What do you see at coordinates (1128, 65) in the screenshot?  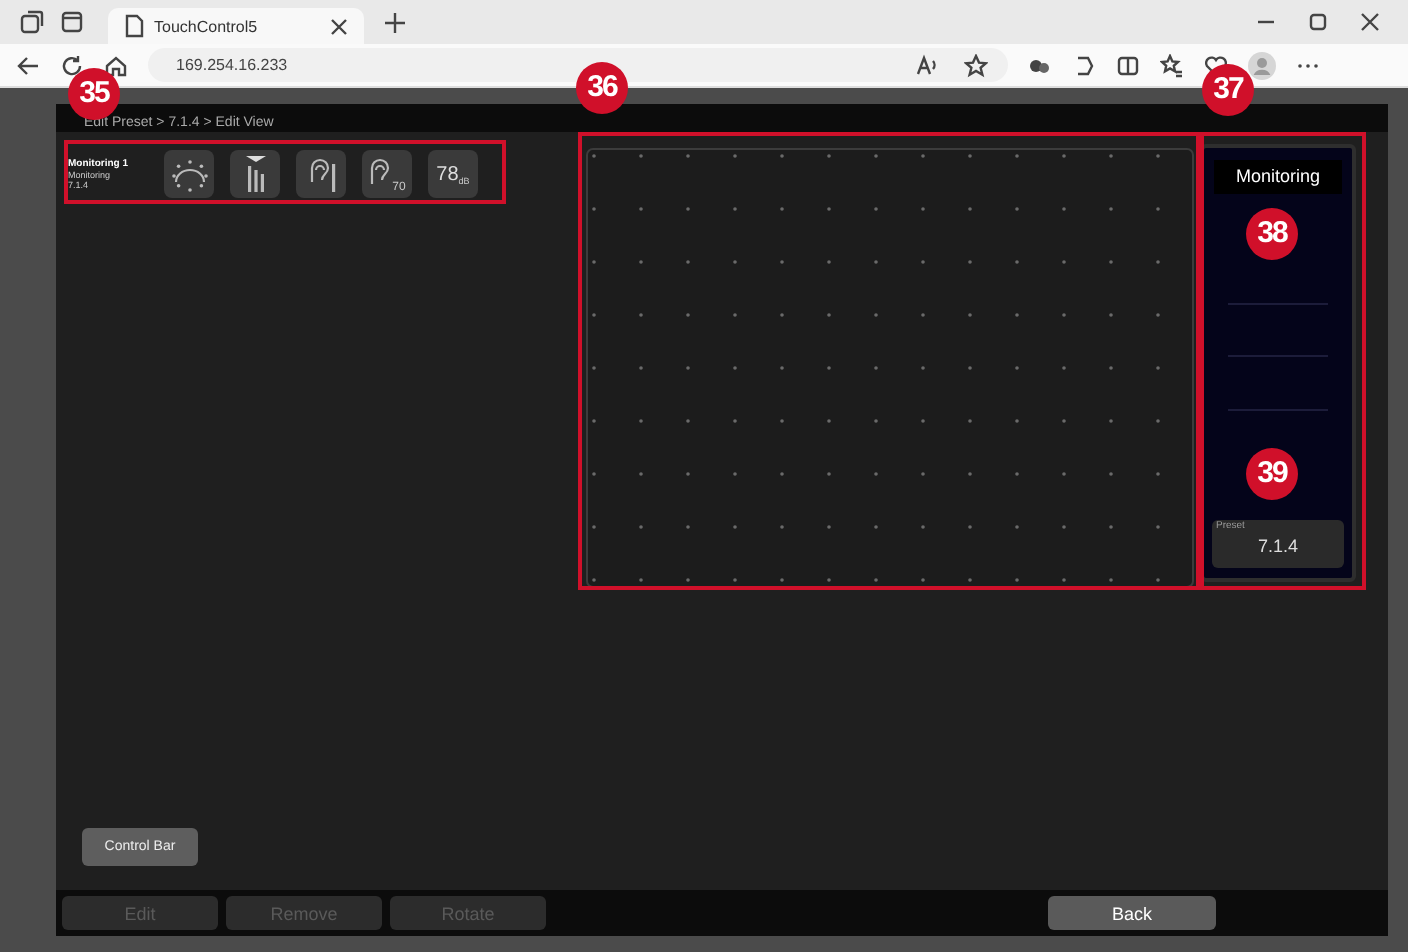 I see `split-screen-icon` at bounding box center [1128, 65].